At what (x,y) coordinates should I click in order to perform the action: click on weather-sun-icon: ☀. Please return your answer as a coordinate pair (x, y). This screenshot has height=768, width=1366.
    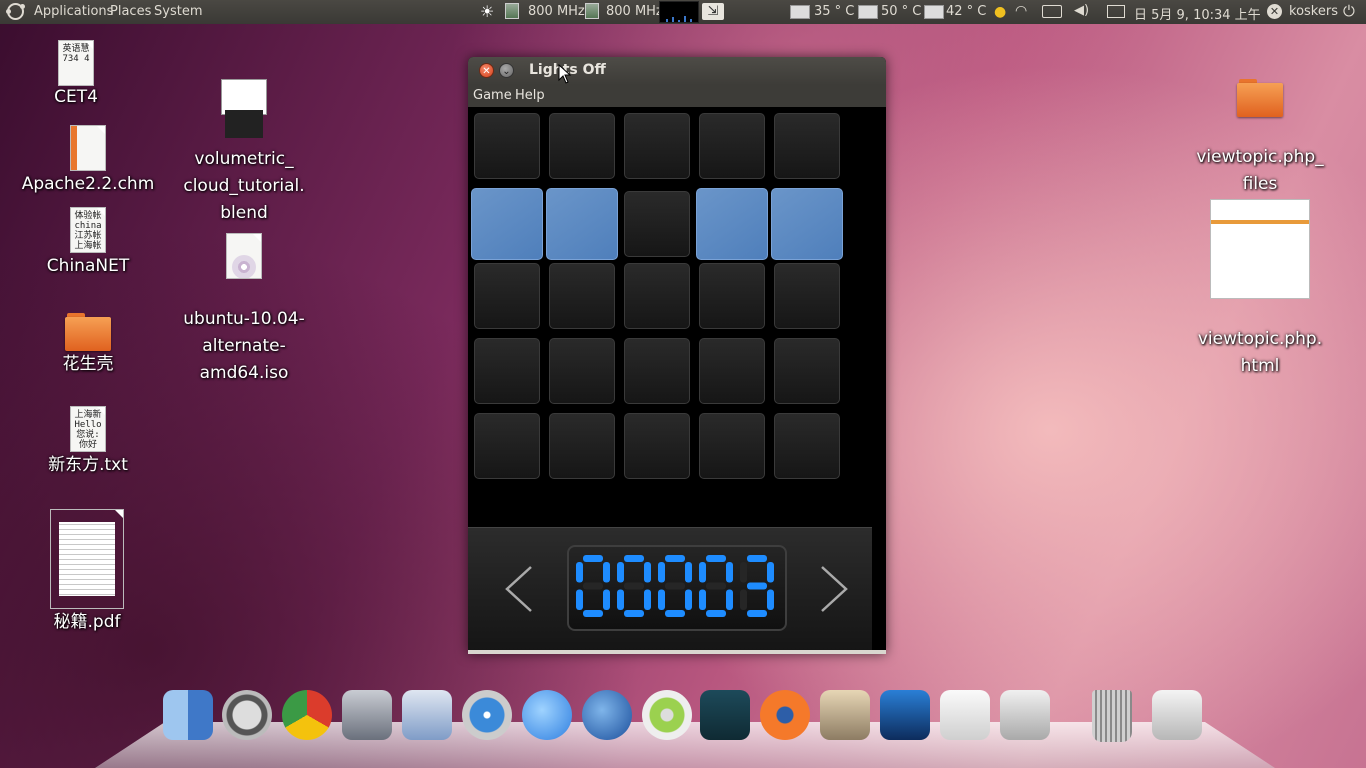
    Looking at the image, I should click on (487, 11).